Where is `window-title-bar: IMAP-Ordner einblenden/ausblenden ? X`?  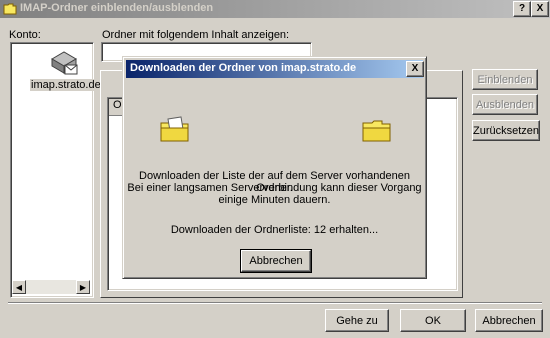
window-title-bar: IMAP-Ordner einblenden/ausblenden ? X is located at coordinates (275, 9).